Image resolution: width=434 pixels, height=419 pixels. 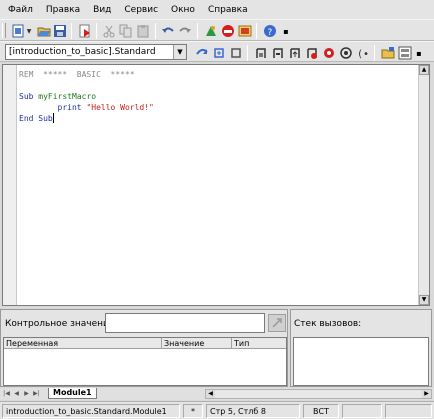 I want to click on copy-button, so click(x=126, y=31).